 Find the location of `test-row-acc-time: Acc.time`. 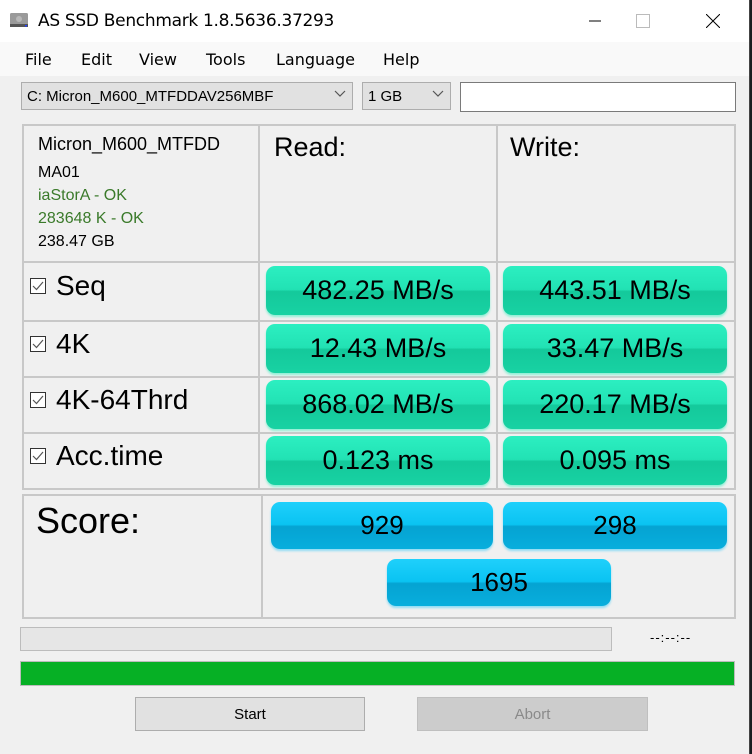

test-row-acc-time: Acc.time is located at coordinates (96, 456).